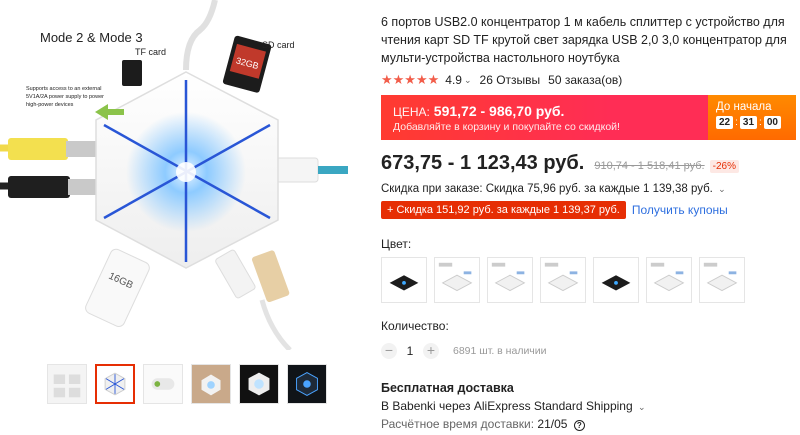  I want to click on current-price: 673,75 - 1 123,43 руб., so click(483, 163).